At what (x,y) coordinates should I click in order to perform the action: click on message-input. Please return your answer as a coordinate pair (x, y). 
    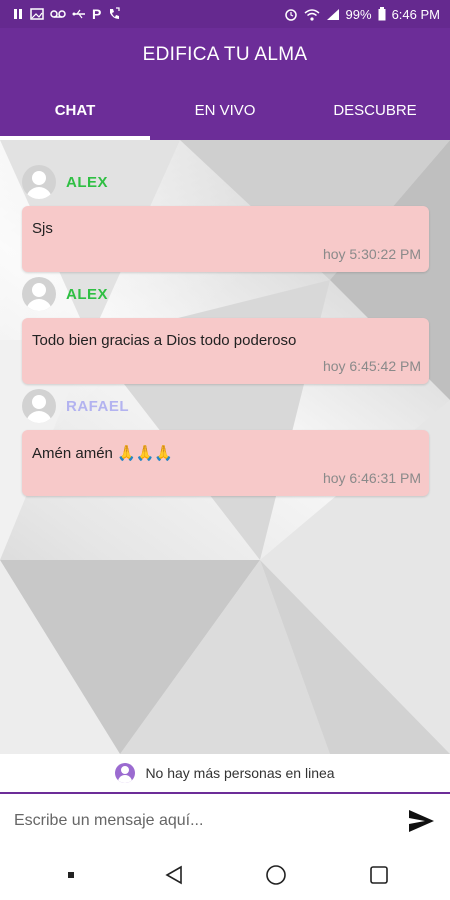
    Looking at the image, I should click on (199, 821).